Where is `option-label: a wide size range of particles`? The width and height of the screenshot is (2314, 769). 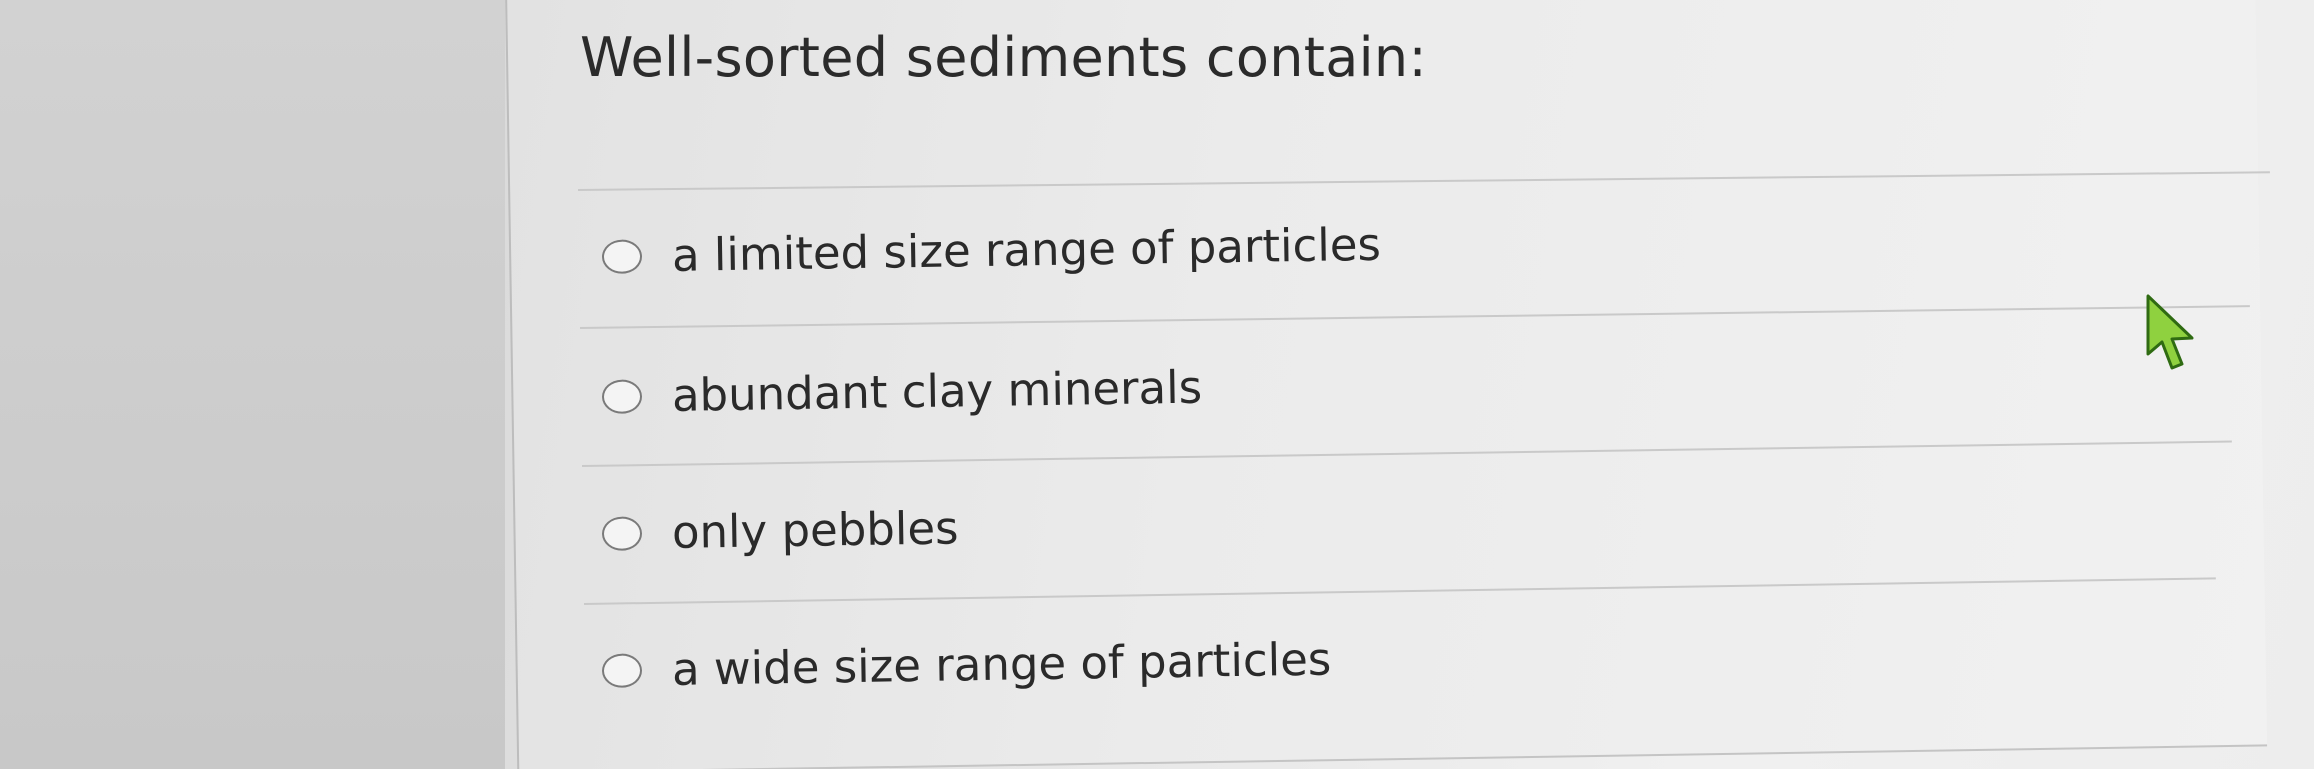
option-label: a wide size range of particles is located at coordinates (1001, 664).